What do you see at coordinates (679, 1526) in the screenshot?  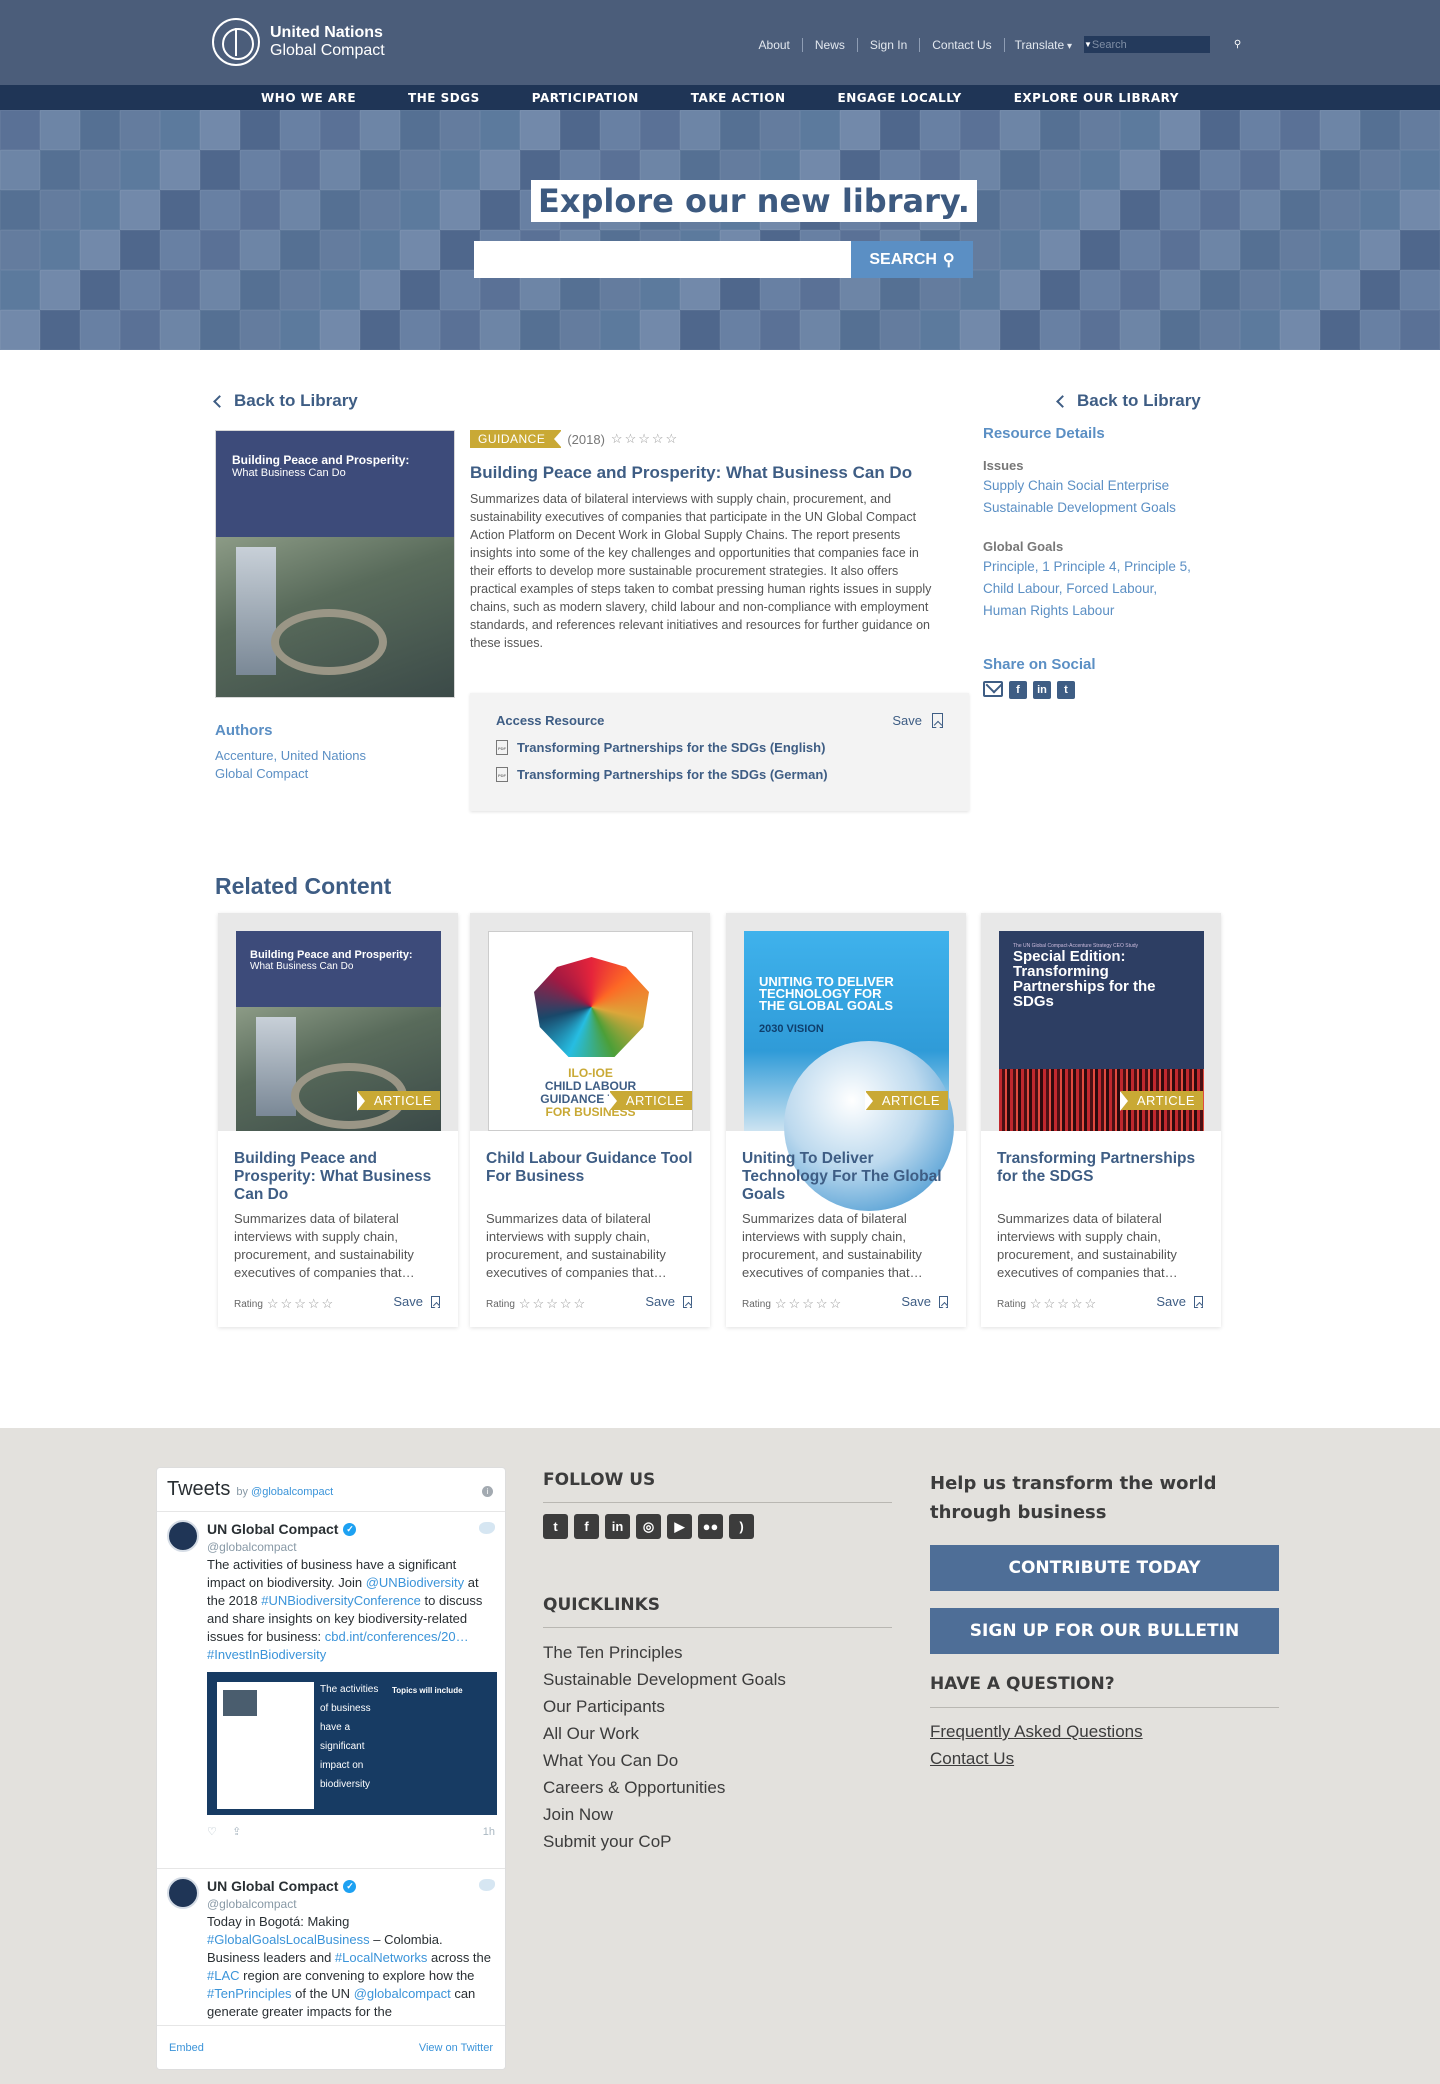 I see `youtube-icon: ▶` at bounding box center [679, 1526].